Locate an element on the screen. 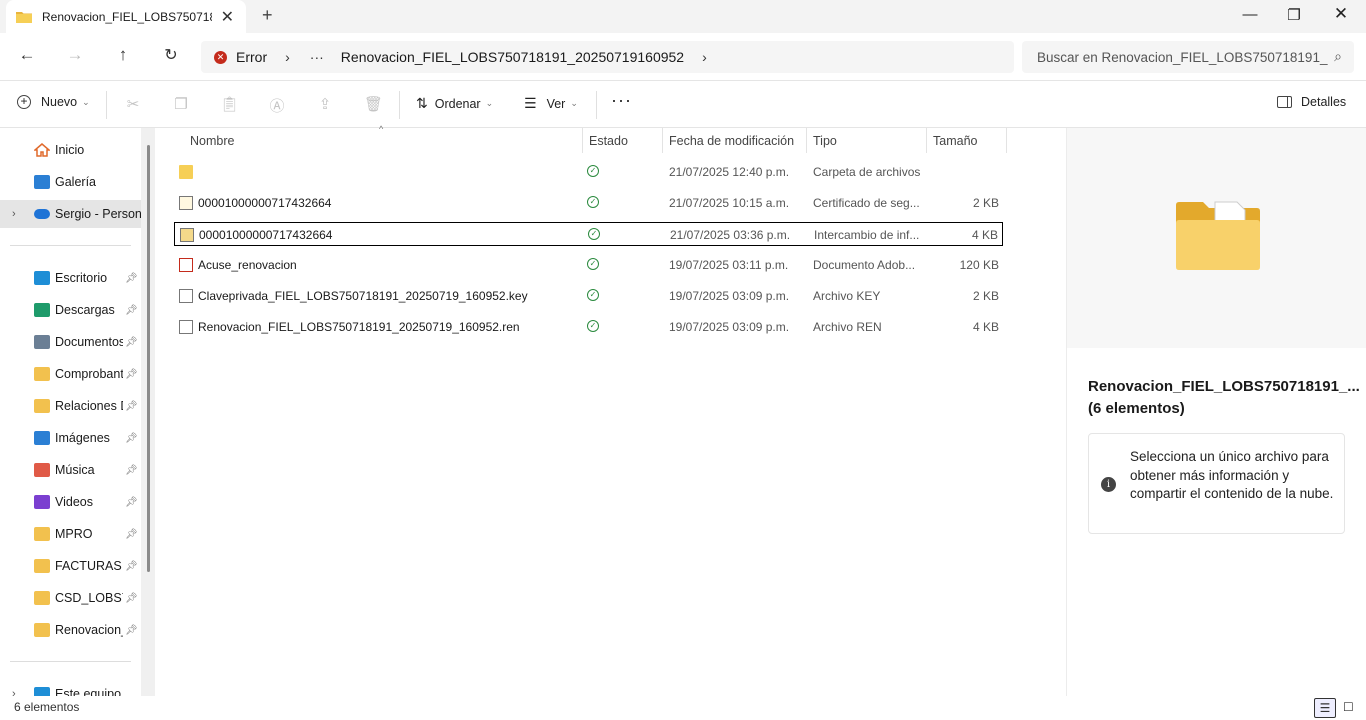  minimize-button: — is located at coordinates (1250, 14).